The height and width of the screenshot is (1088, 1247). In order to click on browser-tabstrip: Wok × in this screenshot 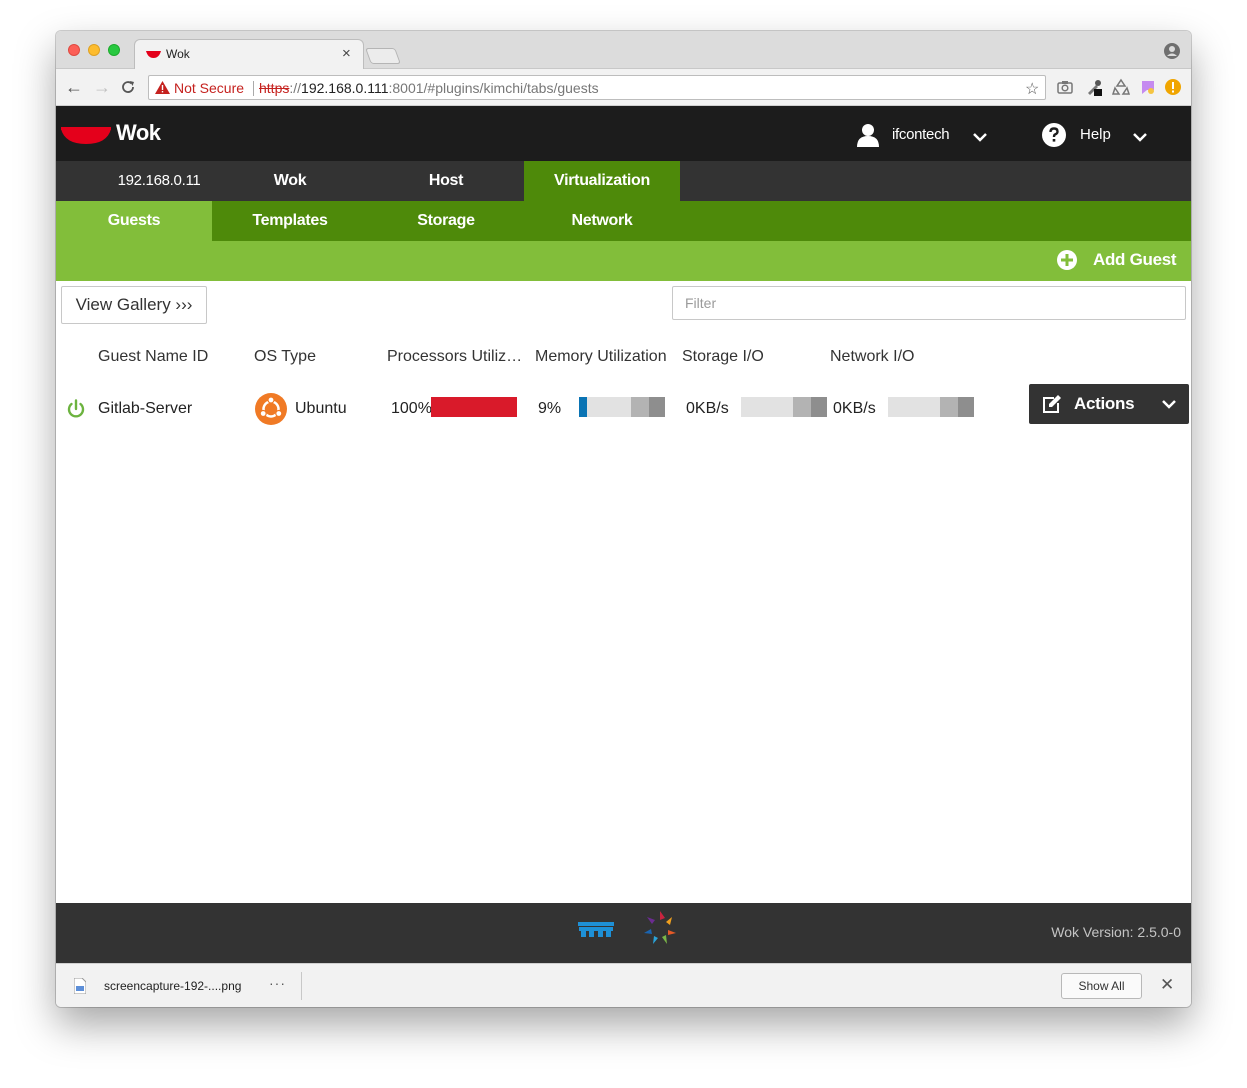, I will do `click(623, 50)`.